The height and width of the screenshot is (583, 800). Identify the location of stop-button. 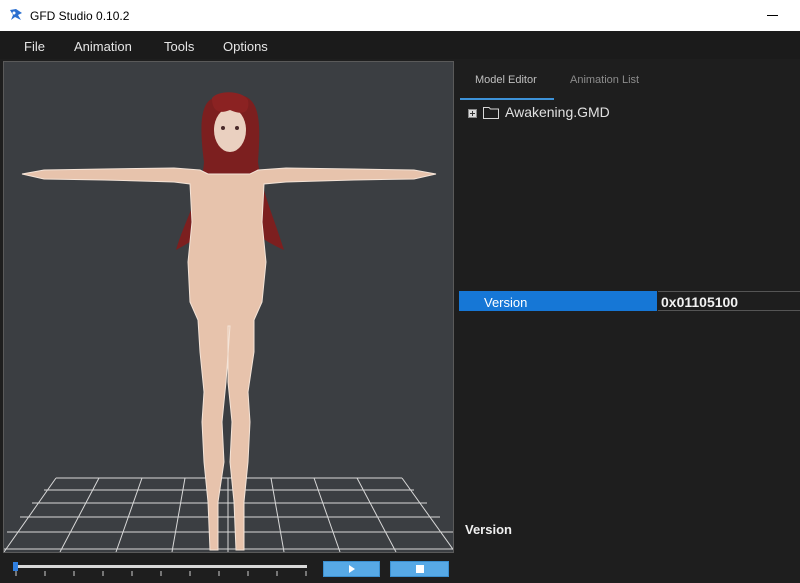
(419, 569).